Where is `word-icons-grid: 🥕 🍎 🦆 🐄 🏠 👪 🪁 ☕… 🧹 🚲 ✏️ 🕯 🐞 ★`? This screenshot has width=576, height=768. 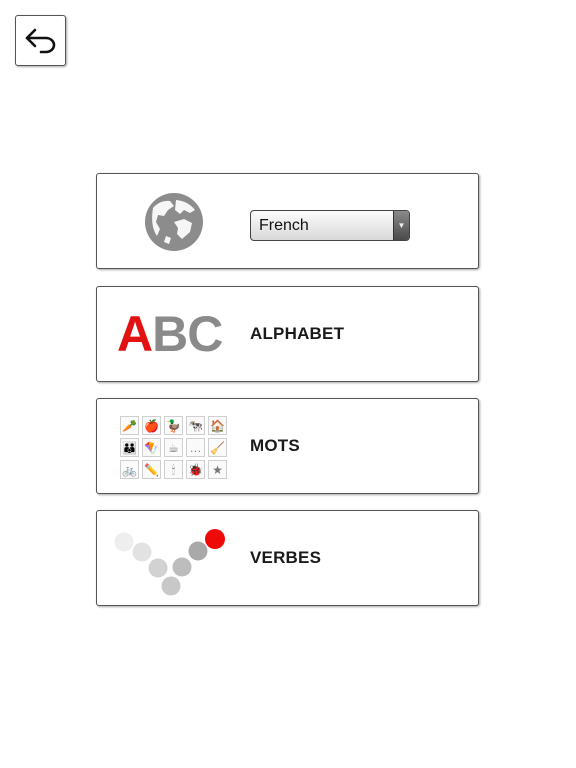
word-icons-grid: 🥕 🍎 🦆 🐄 🏠 👪 🪁 ☕… 🧹 🚲 ✏️ 🕯 🐞 ★ is located at coordinates (173, 447).